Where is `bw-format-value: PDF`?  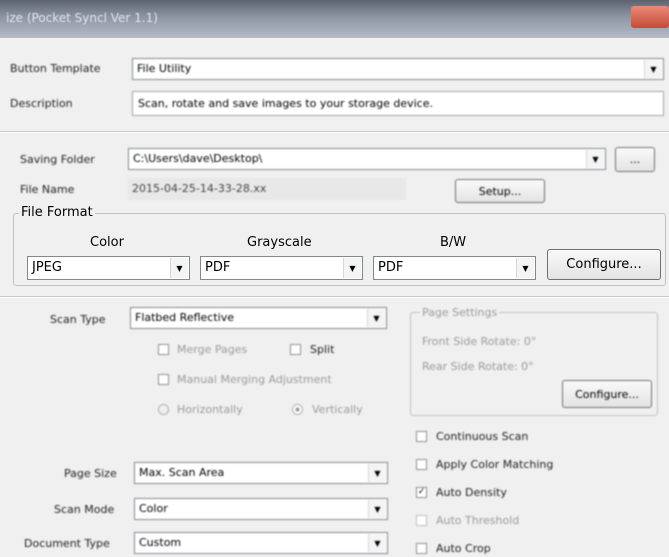 bw-format-value: PDF is located at coordinates (391, 267).